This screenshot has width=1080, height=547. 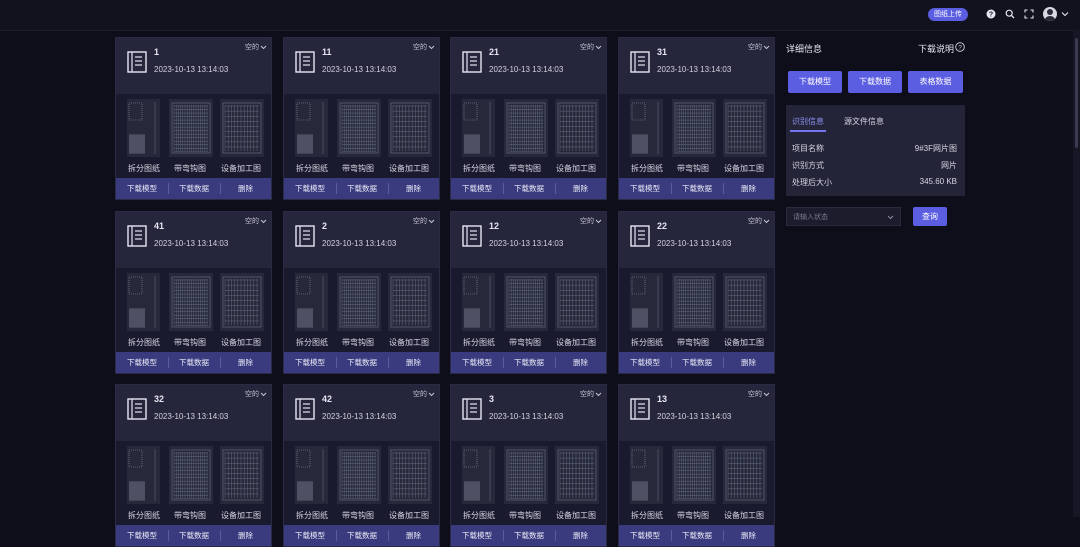 What do you see at coordinates (930, 216) in the screenshot?
I see `query-button: 查询` at bounding box center [930, 216].